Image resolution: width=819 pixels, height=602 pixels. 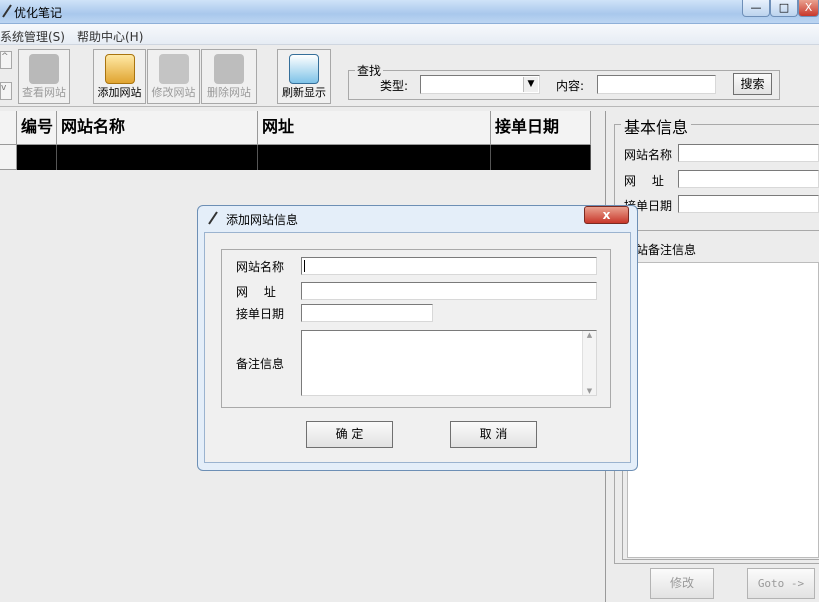 I want to click on cancel-button: 取 消, so click(x=493, y=434).